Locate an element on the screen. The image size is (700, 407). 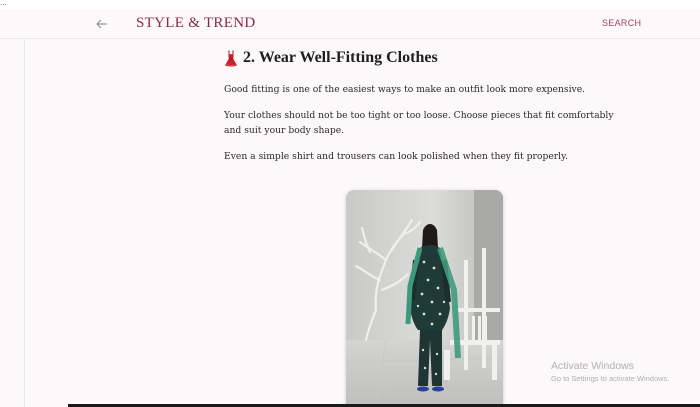
outfit-photo-illustration is located at coordinates (424, 298).